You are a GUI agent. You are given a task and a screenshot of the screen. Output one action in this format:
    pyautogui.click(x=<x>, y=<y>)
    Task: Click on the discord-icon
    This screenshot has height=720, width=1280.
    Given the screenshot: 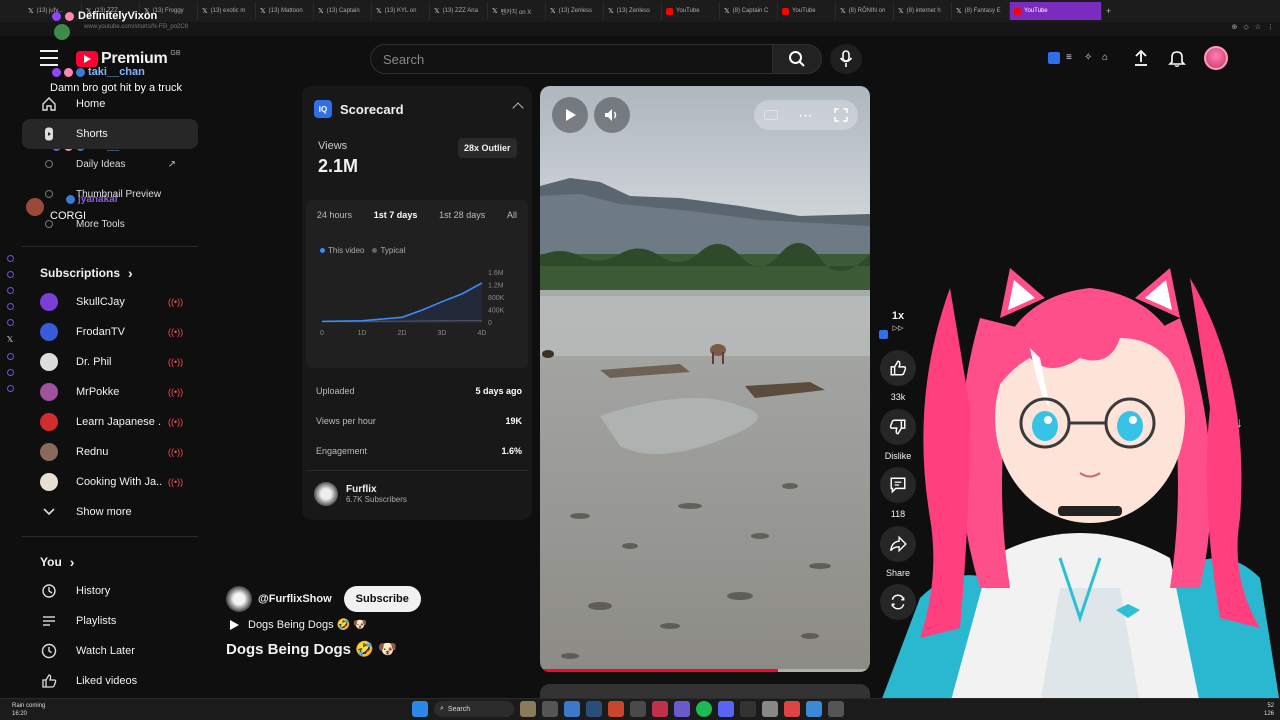 What is the action you would take?
    pyautogui.click(x=726, y=709)
    